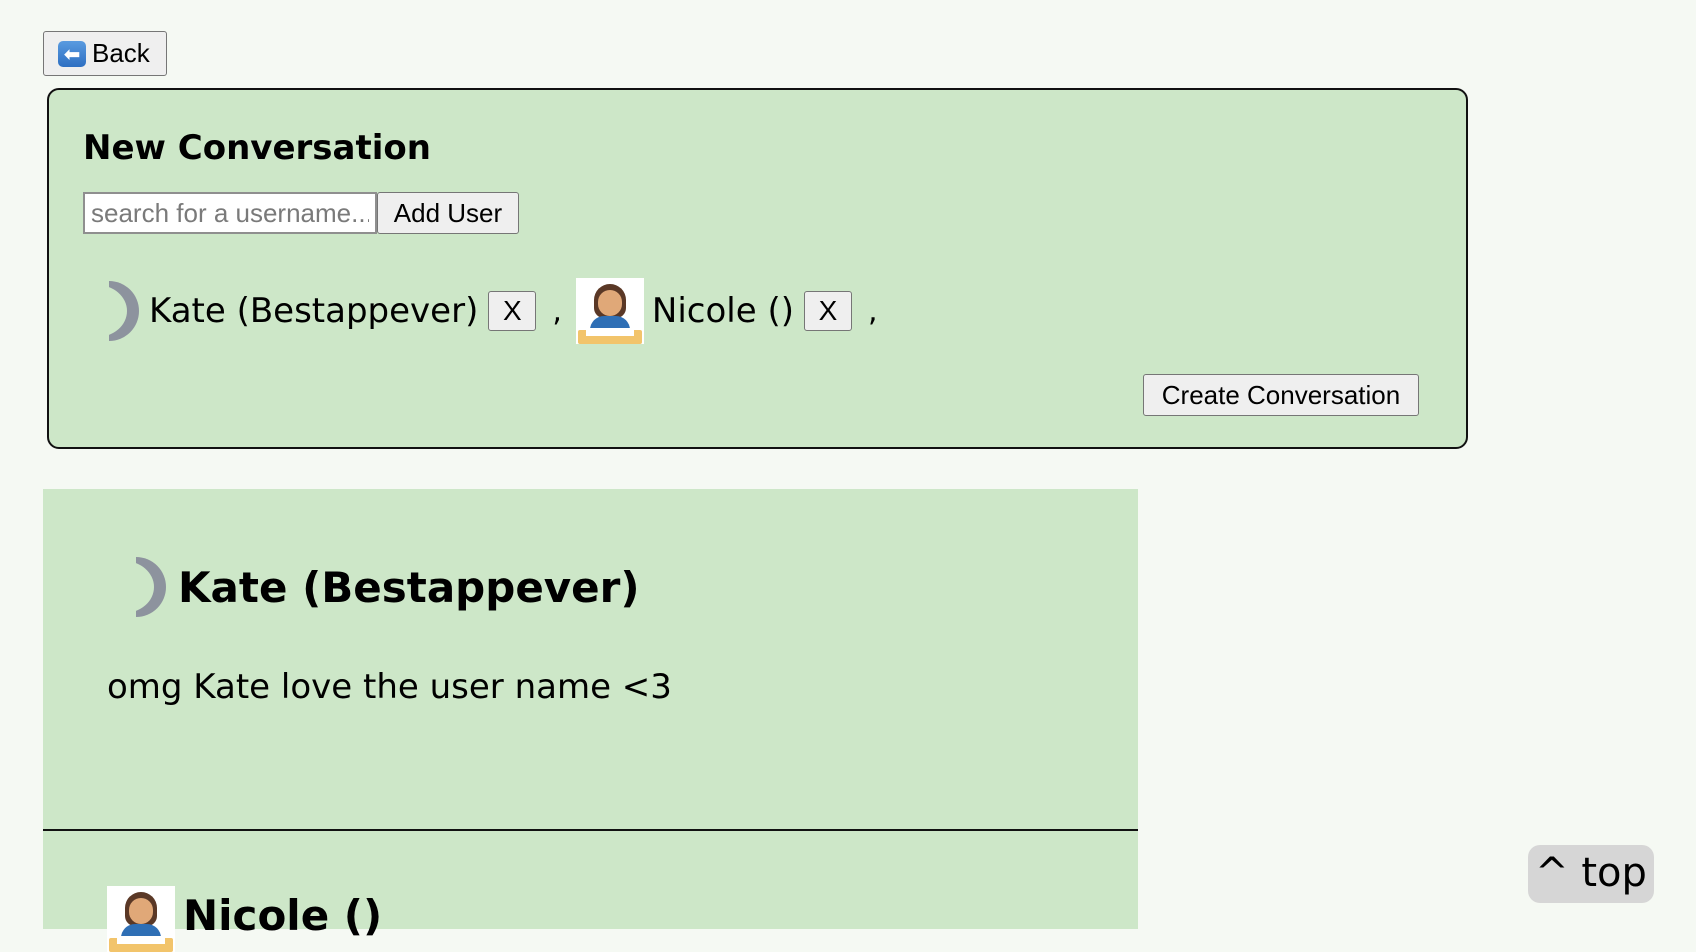 The width and height of the screenshot is (1696, 952). I want to click on scroll-top-button: ^ top, so click(1591, 874).